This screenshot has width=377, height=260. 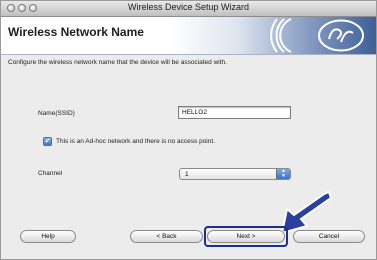 What do you see at coordinates (329, 236) in the screenshot?
I see `cancel-button: Cancel` at bounding box center [329, 236].